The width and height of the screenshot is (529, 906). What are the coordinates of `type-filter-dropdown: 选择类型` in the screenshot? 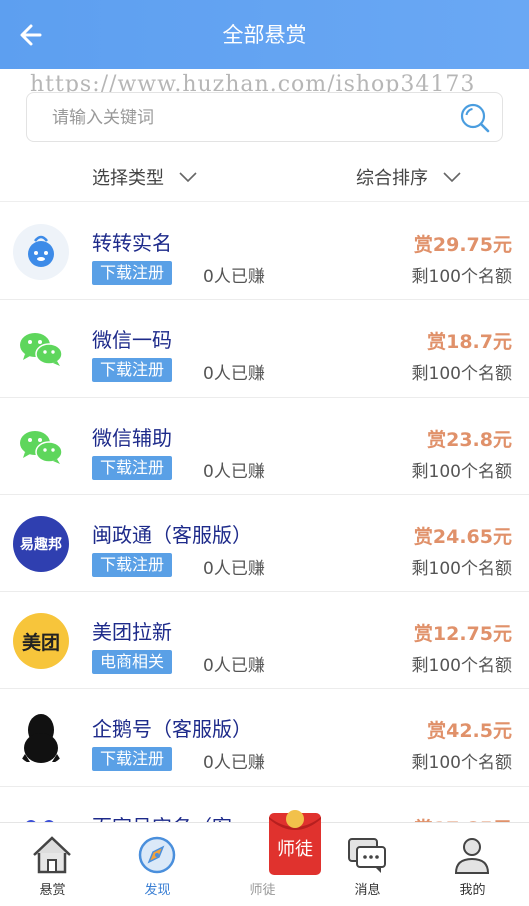 It's located at (145, 177).